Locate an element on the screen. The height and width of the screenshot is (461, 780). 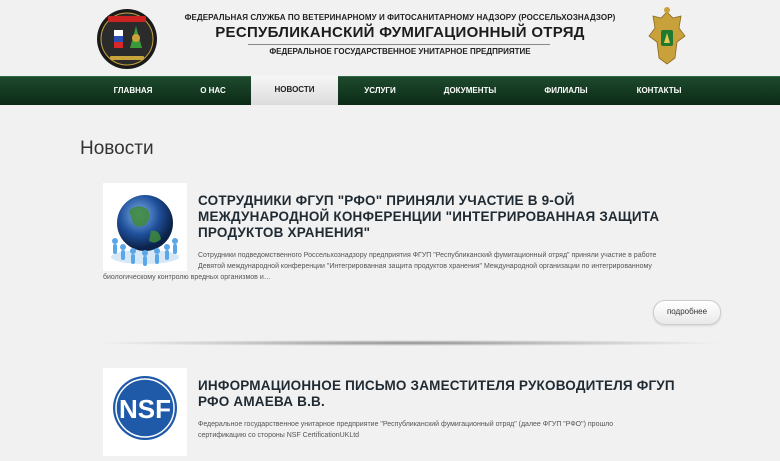
nav-item-documents: ДОКУМЕНТЫ is located at coordinates (470, 91).